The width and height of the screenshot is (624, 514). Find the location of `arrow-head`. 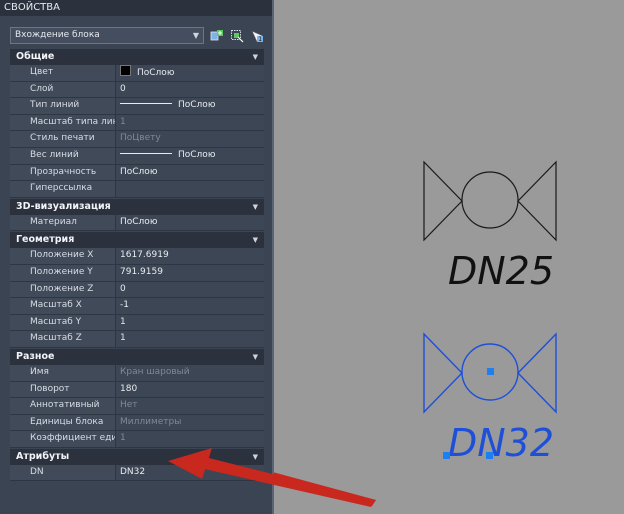

arrow-head is located at coordinates (190, 463).